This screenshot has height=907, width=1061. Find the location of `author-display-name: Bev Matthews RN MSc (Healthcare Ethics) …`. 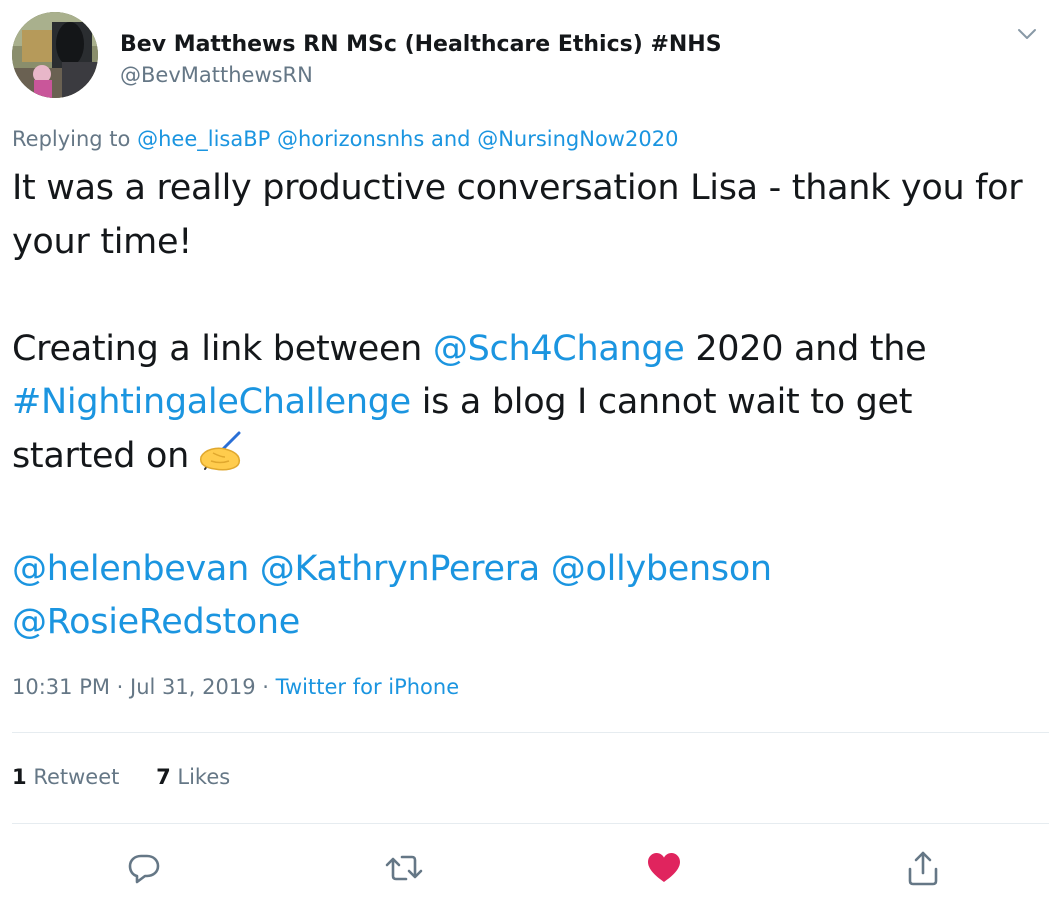

author-display-name: Bev Matthews RN MSc (Healthcare Ethics) … is located at coordinates (421, 45).